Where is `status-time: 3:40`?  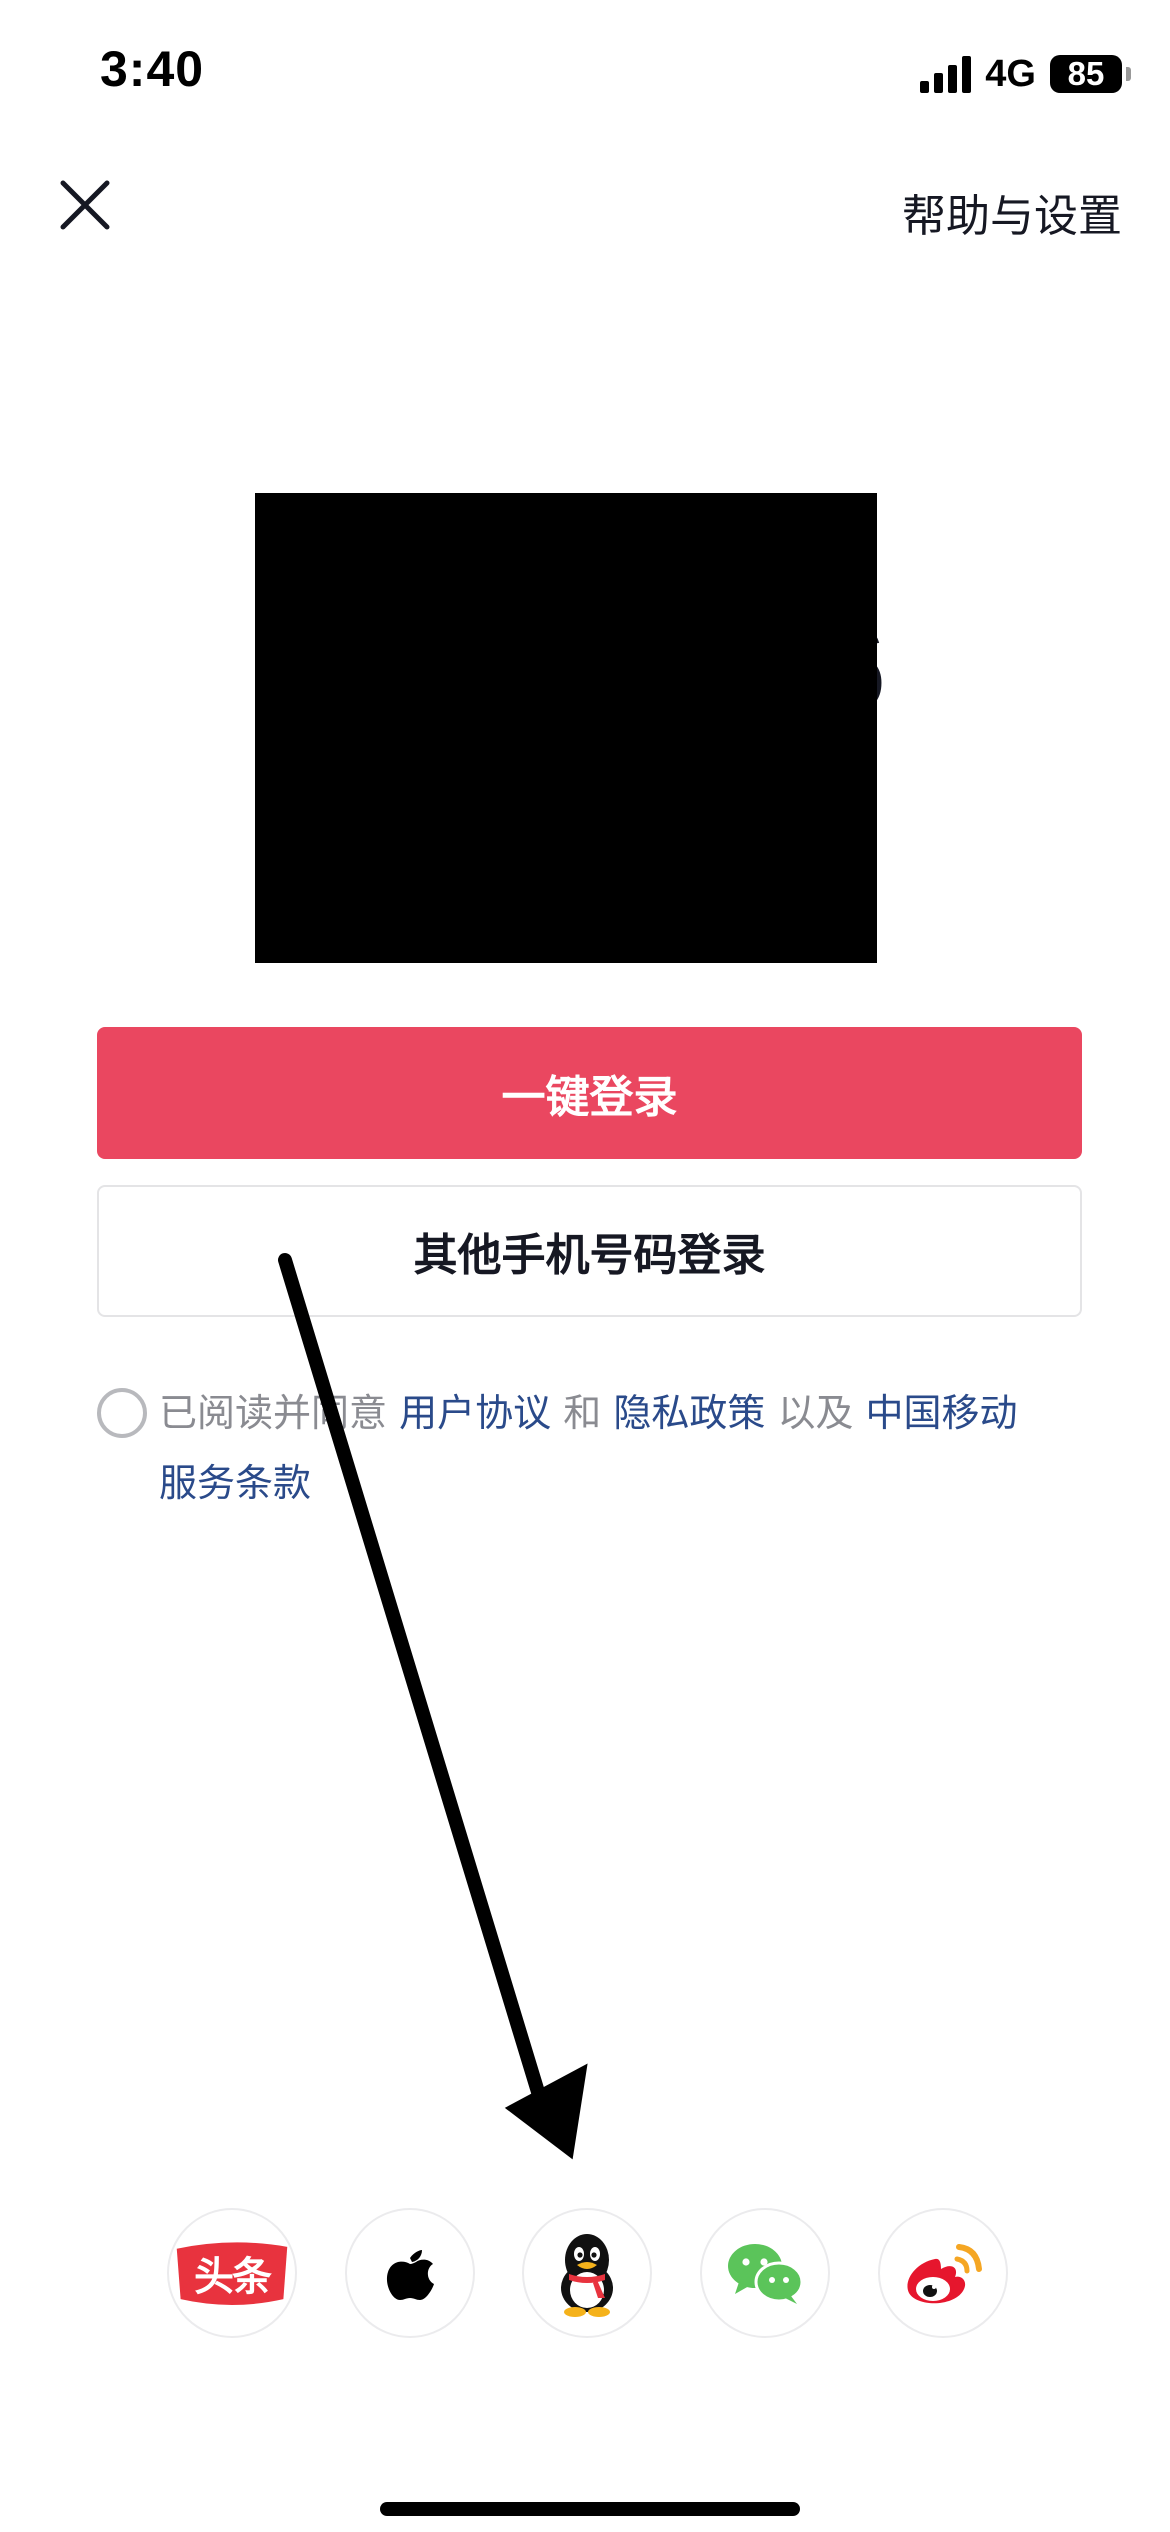 status-time: 3:40 is located at coordinates (152, 69).